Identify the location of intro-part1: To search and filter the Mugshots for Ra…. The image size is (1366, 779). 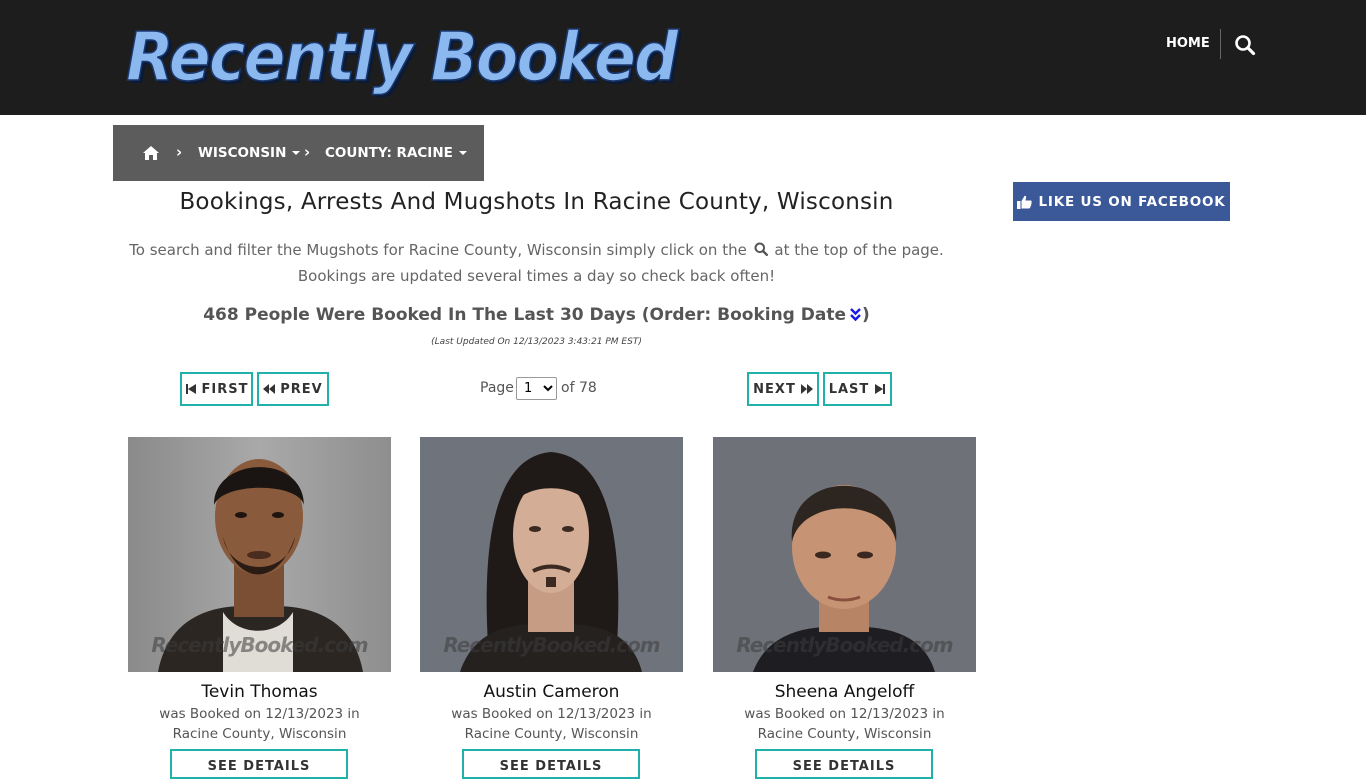
(438, 250).